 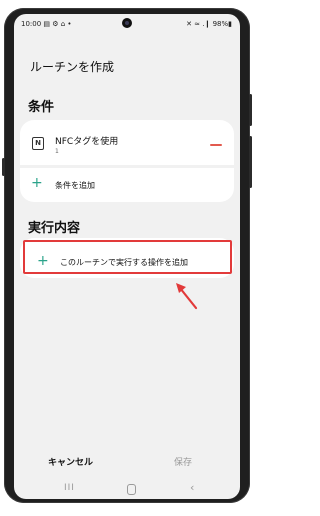 I want to click on nfc-icon: N, so click(x=38, y=143).